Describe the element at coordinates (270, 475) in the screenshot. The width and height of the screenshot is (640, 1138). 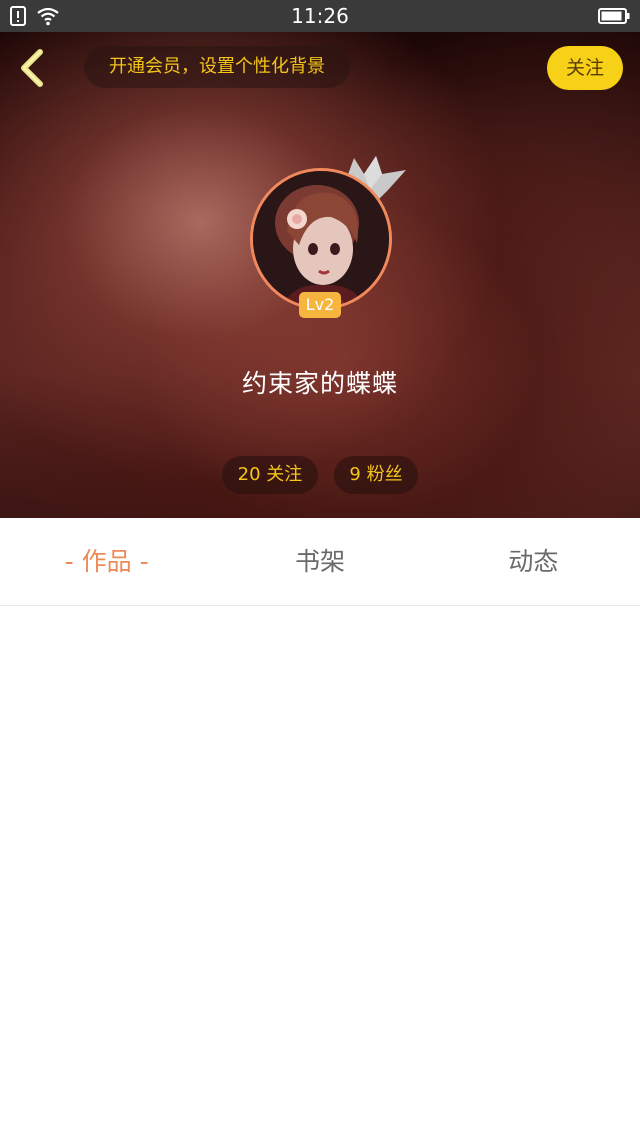
I see `following-count-button: 20 关注` at that location.